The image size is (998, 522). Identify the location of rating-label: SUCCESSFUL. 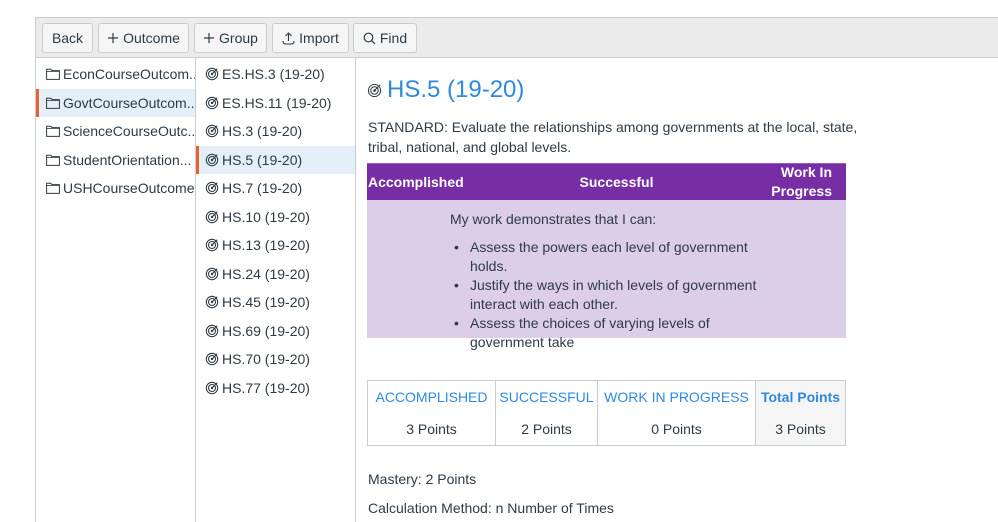
(546, 397).